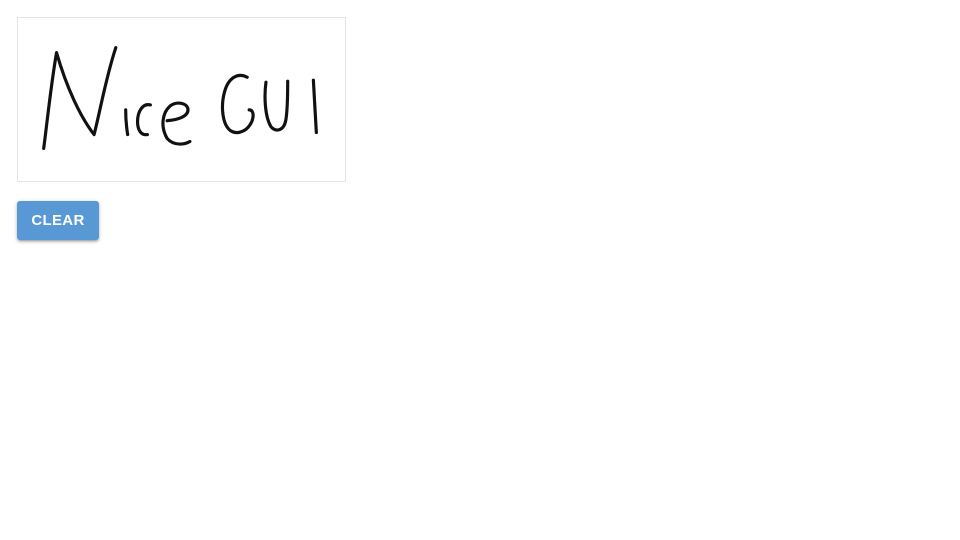 This screenshot has height=540, width=960. Describe the element at coordinates (127, 122) in the screenshot. I see `stroke-letter-i` at that location.